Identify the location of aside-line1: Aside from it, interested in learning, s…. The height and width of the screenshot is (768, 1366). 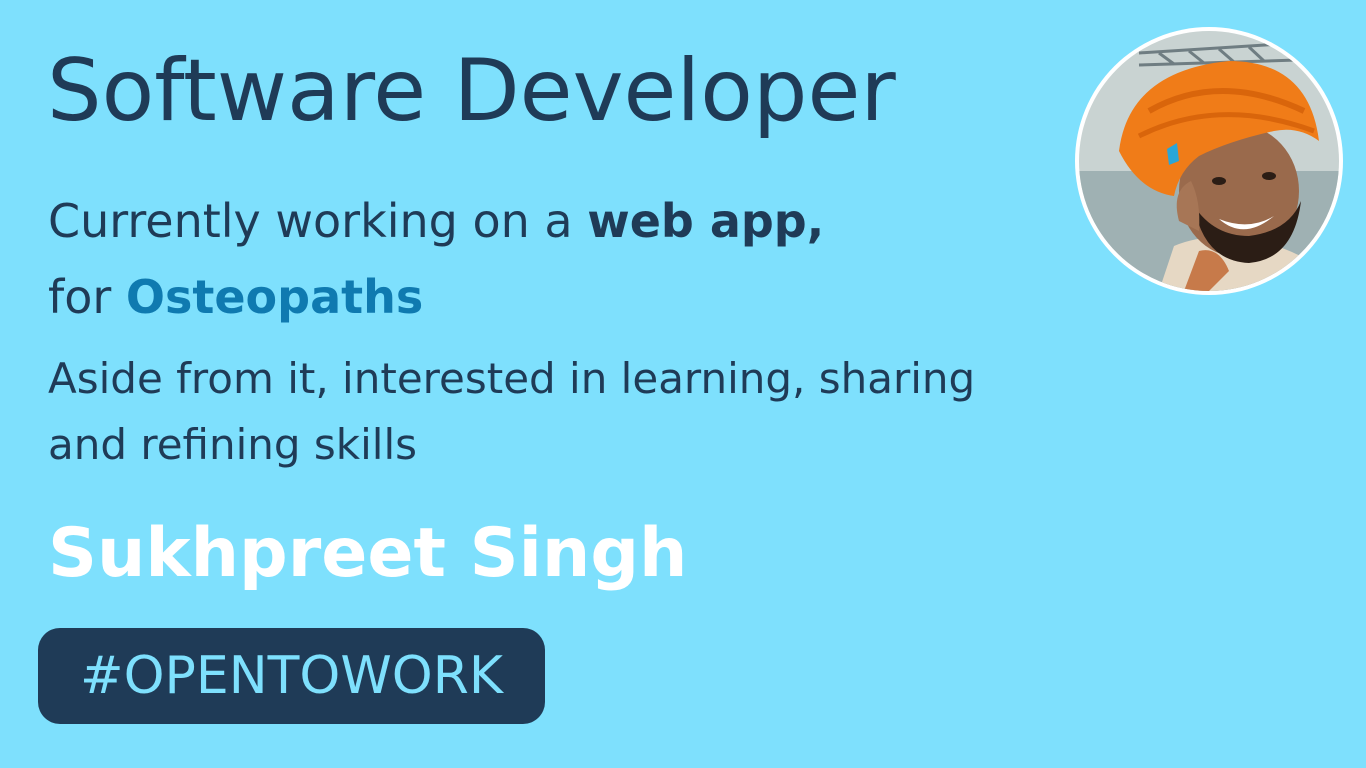
(512, 378).